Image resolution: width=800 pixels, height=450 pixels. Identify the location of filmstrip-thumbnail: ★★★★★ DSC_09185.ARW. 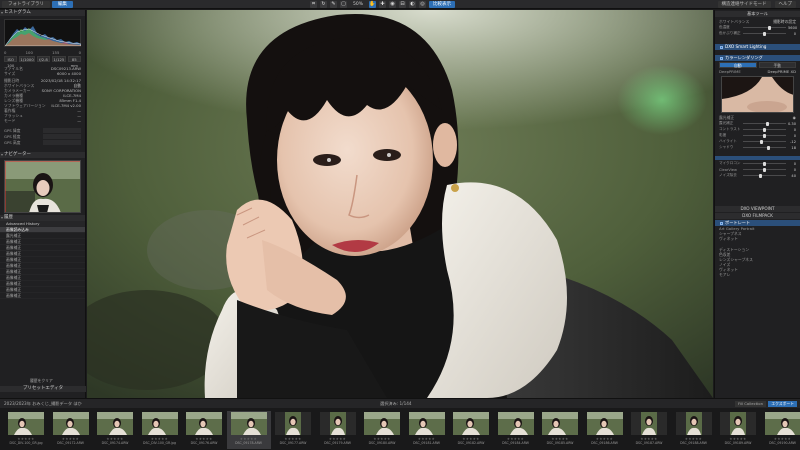
(560, 430).